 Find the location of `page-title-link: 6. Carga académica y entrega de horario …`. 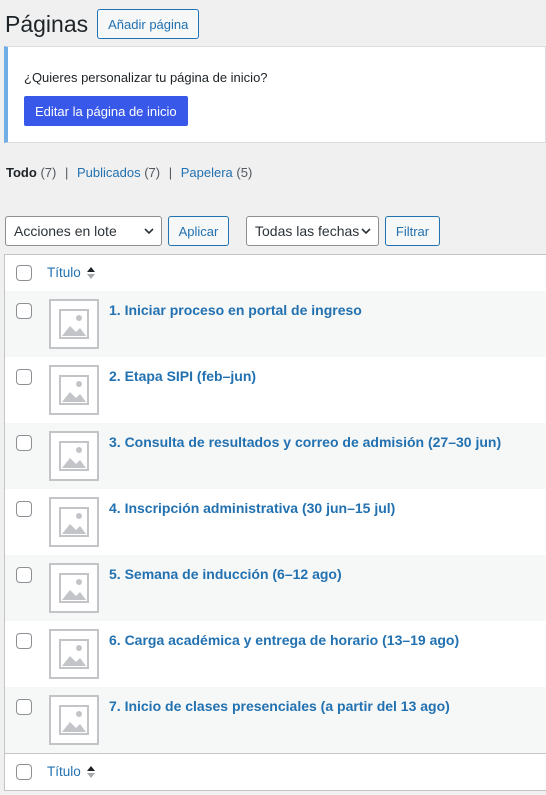

page-title-link: 6. Carga académica y entrega de horario … is located at coordinates (284, 640).